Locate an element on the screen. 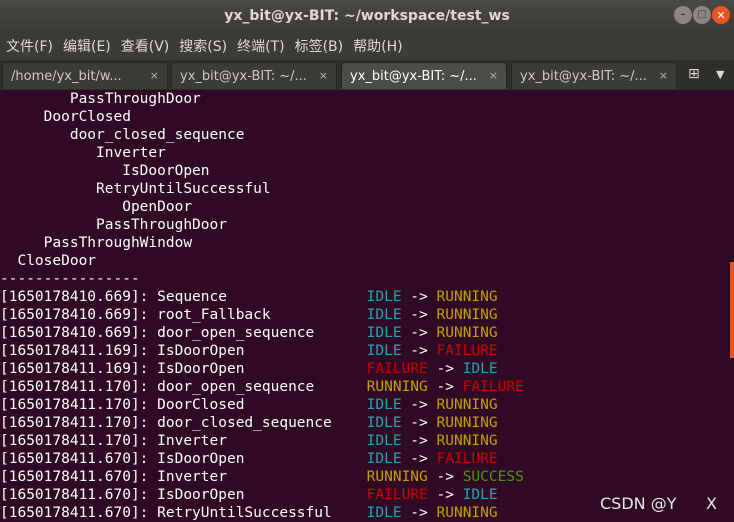  menu-item: 搜索(S) is located at coordinates (200, 46).